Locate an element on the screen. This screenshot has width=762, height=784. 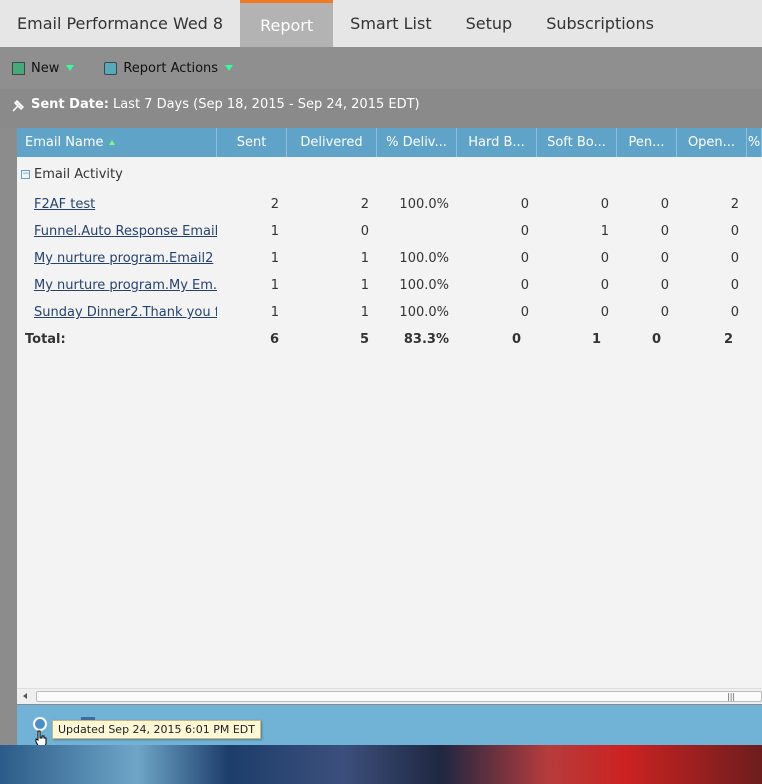
sort-ascending-icon is located at coordinates (111, 142).